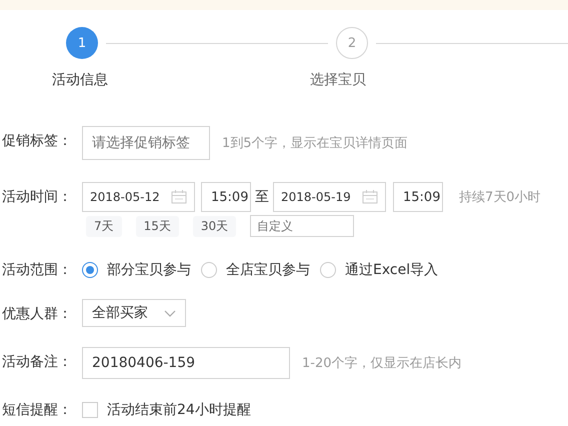 The width and height of the screenshot is (568, 426). Describe the element at coordinates (37, 197) in the screenshot. I see `field-label: 活动时间：` at that location.